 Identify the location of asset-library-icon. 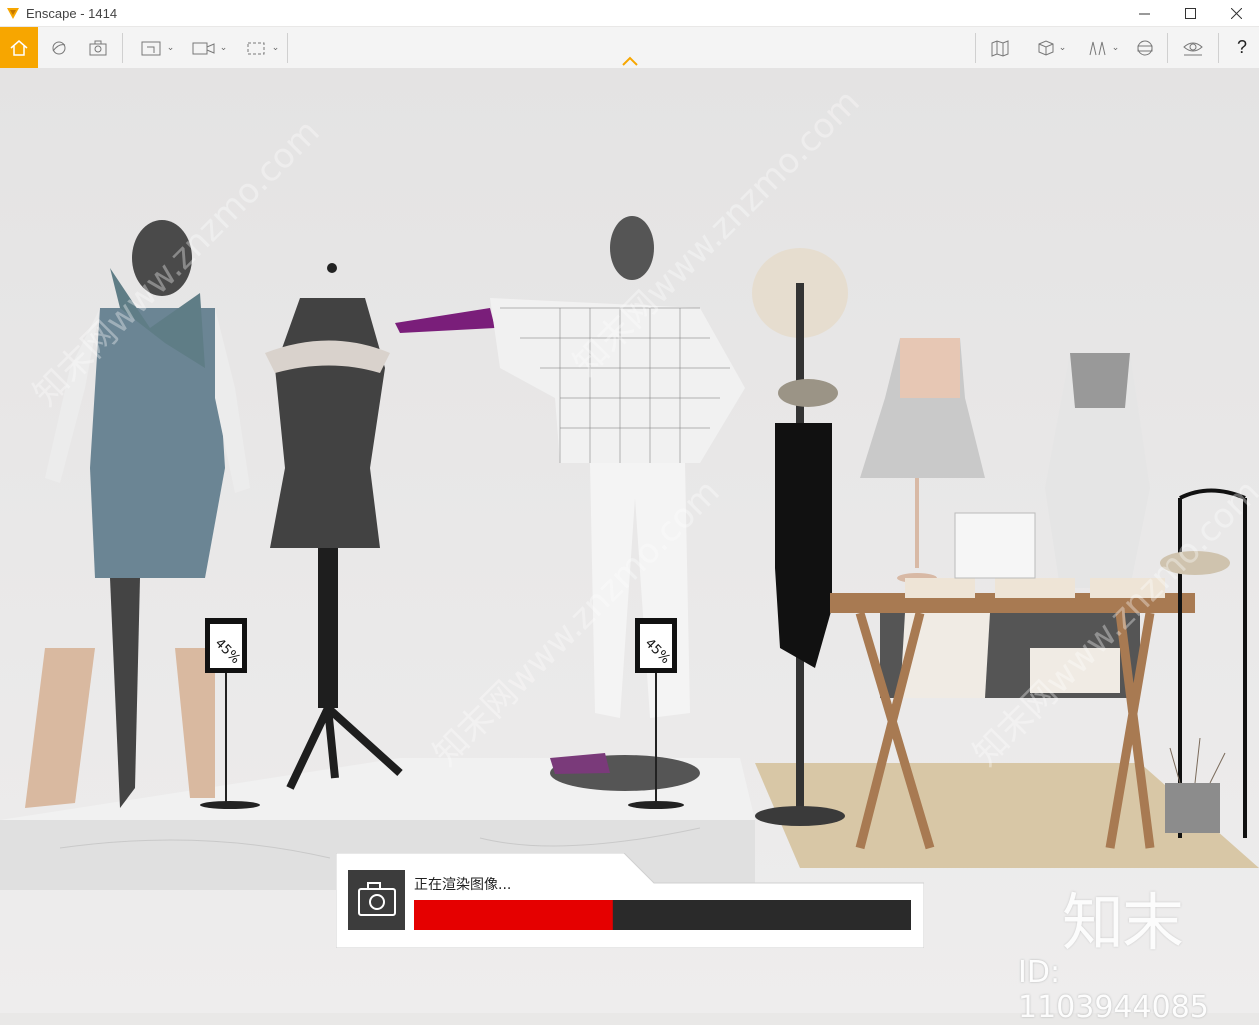
(1097, 48).